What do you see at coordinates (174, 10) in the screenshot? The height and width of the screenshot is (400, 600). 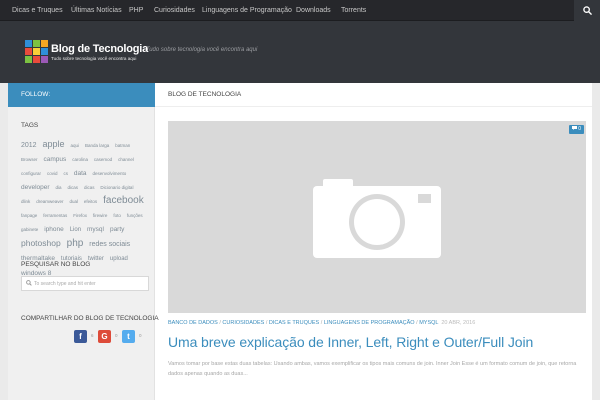 I see `nav-item-curiosidades: Curiosidades` at bounding box center [174, 10].